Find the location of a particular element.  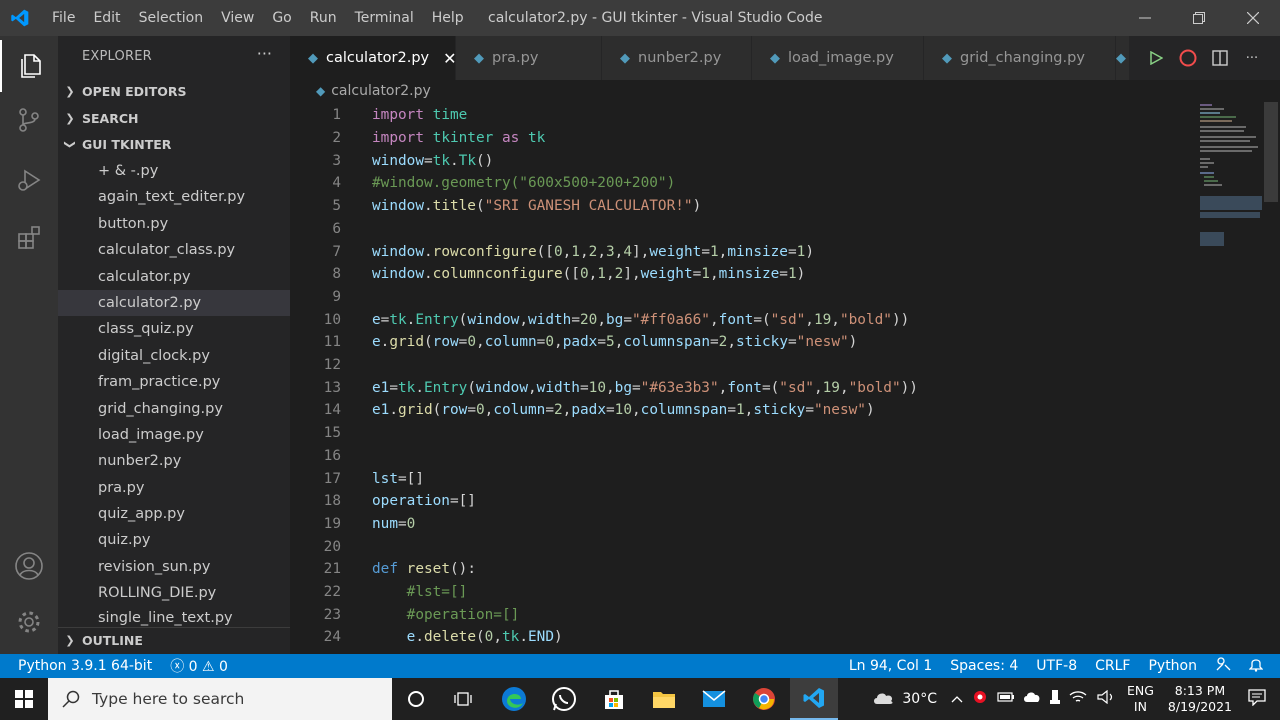

file-item: revision_sun.py is located at coordinates (174, 567).